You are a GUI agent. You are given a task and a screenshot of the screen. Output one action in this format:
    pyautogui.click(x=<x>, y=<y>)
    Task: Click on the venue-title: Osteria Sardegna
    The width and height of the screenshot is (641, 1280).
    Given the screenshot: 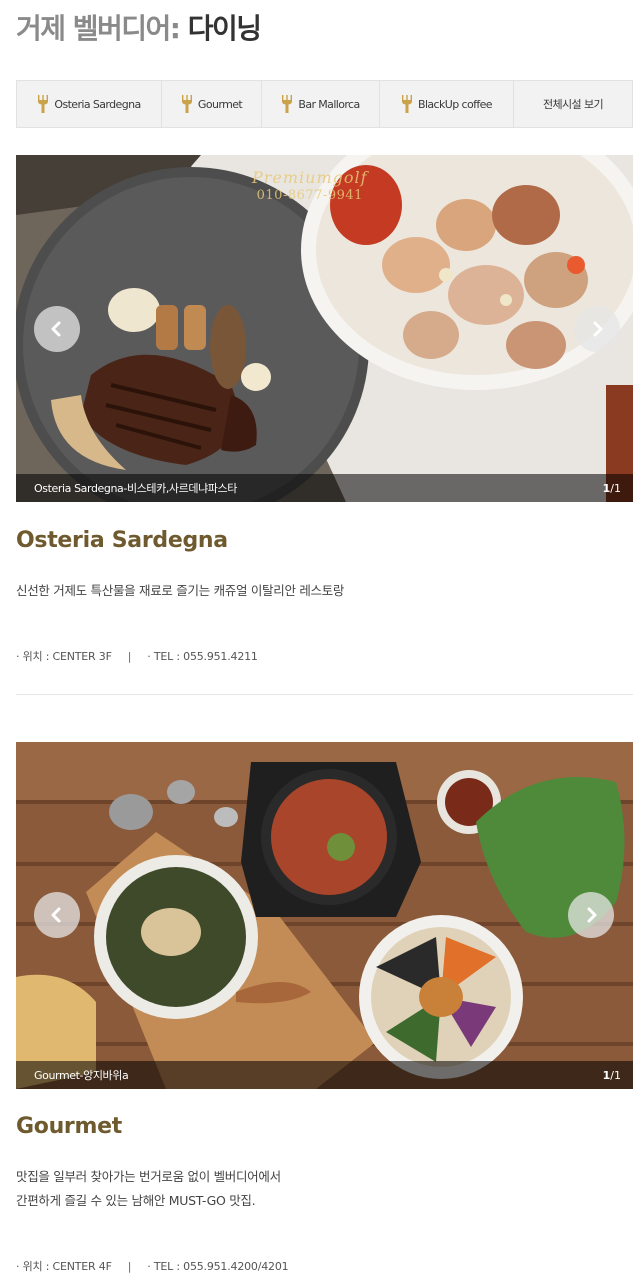 What is the action you would take?
    pyautogui.click(x=122, y=540)
    